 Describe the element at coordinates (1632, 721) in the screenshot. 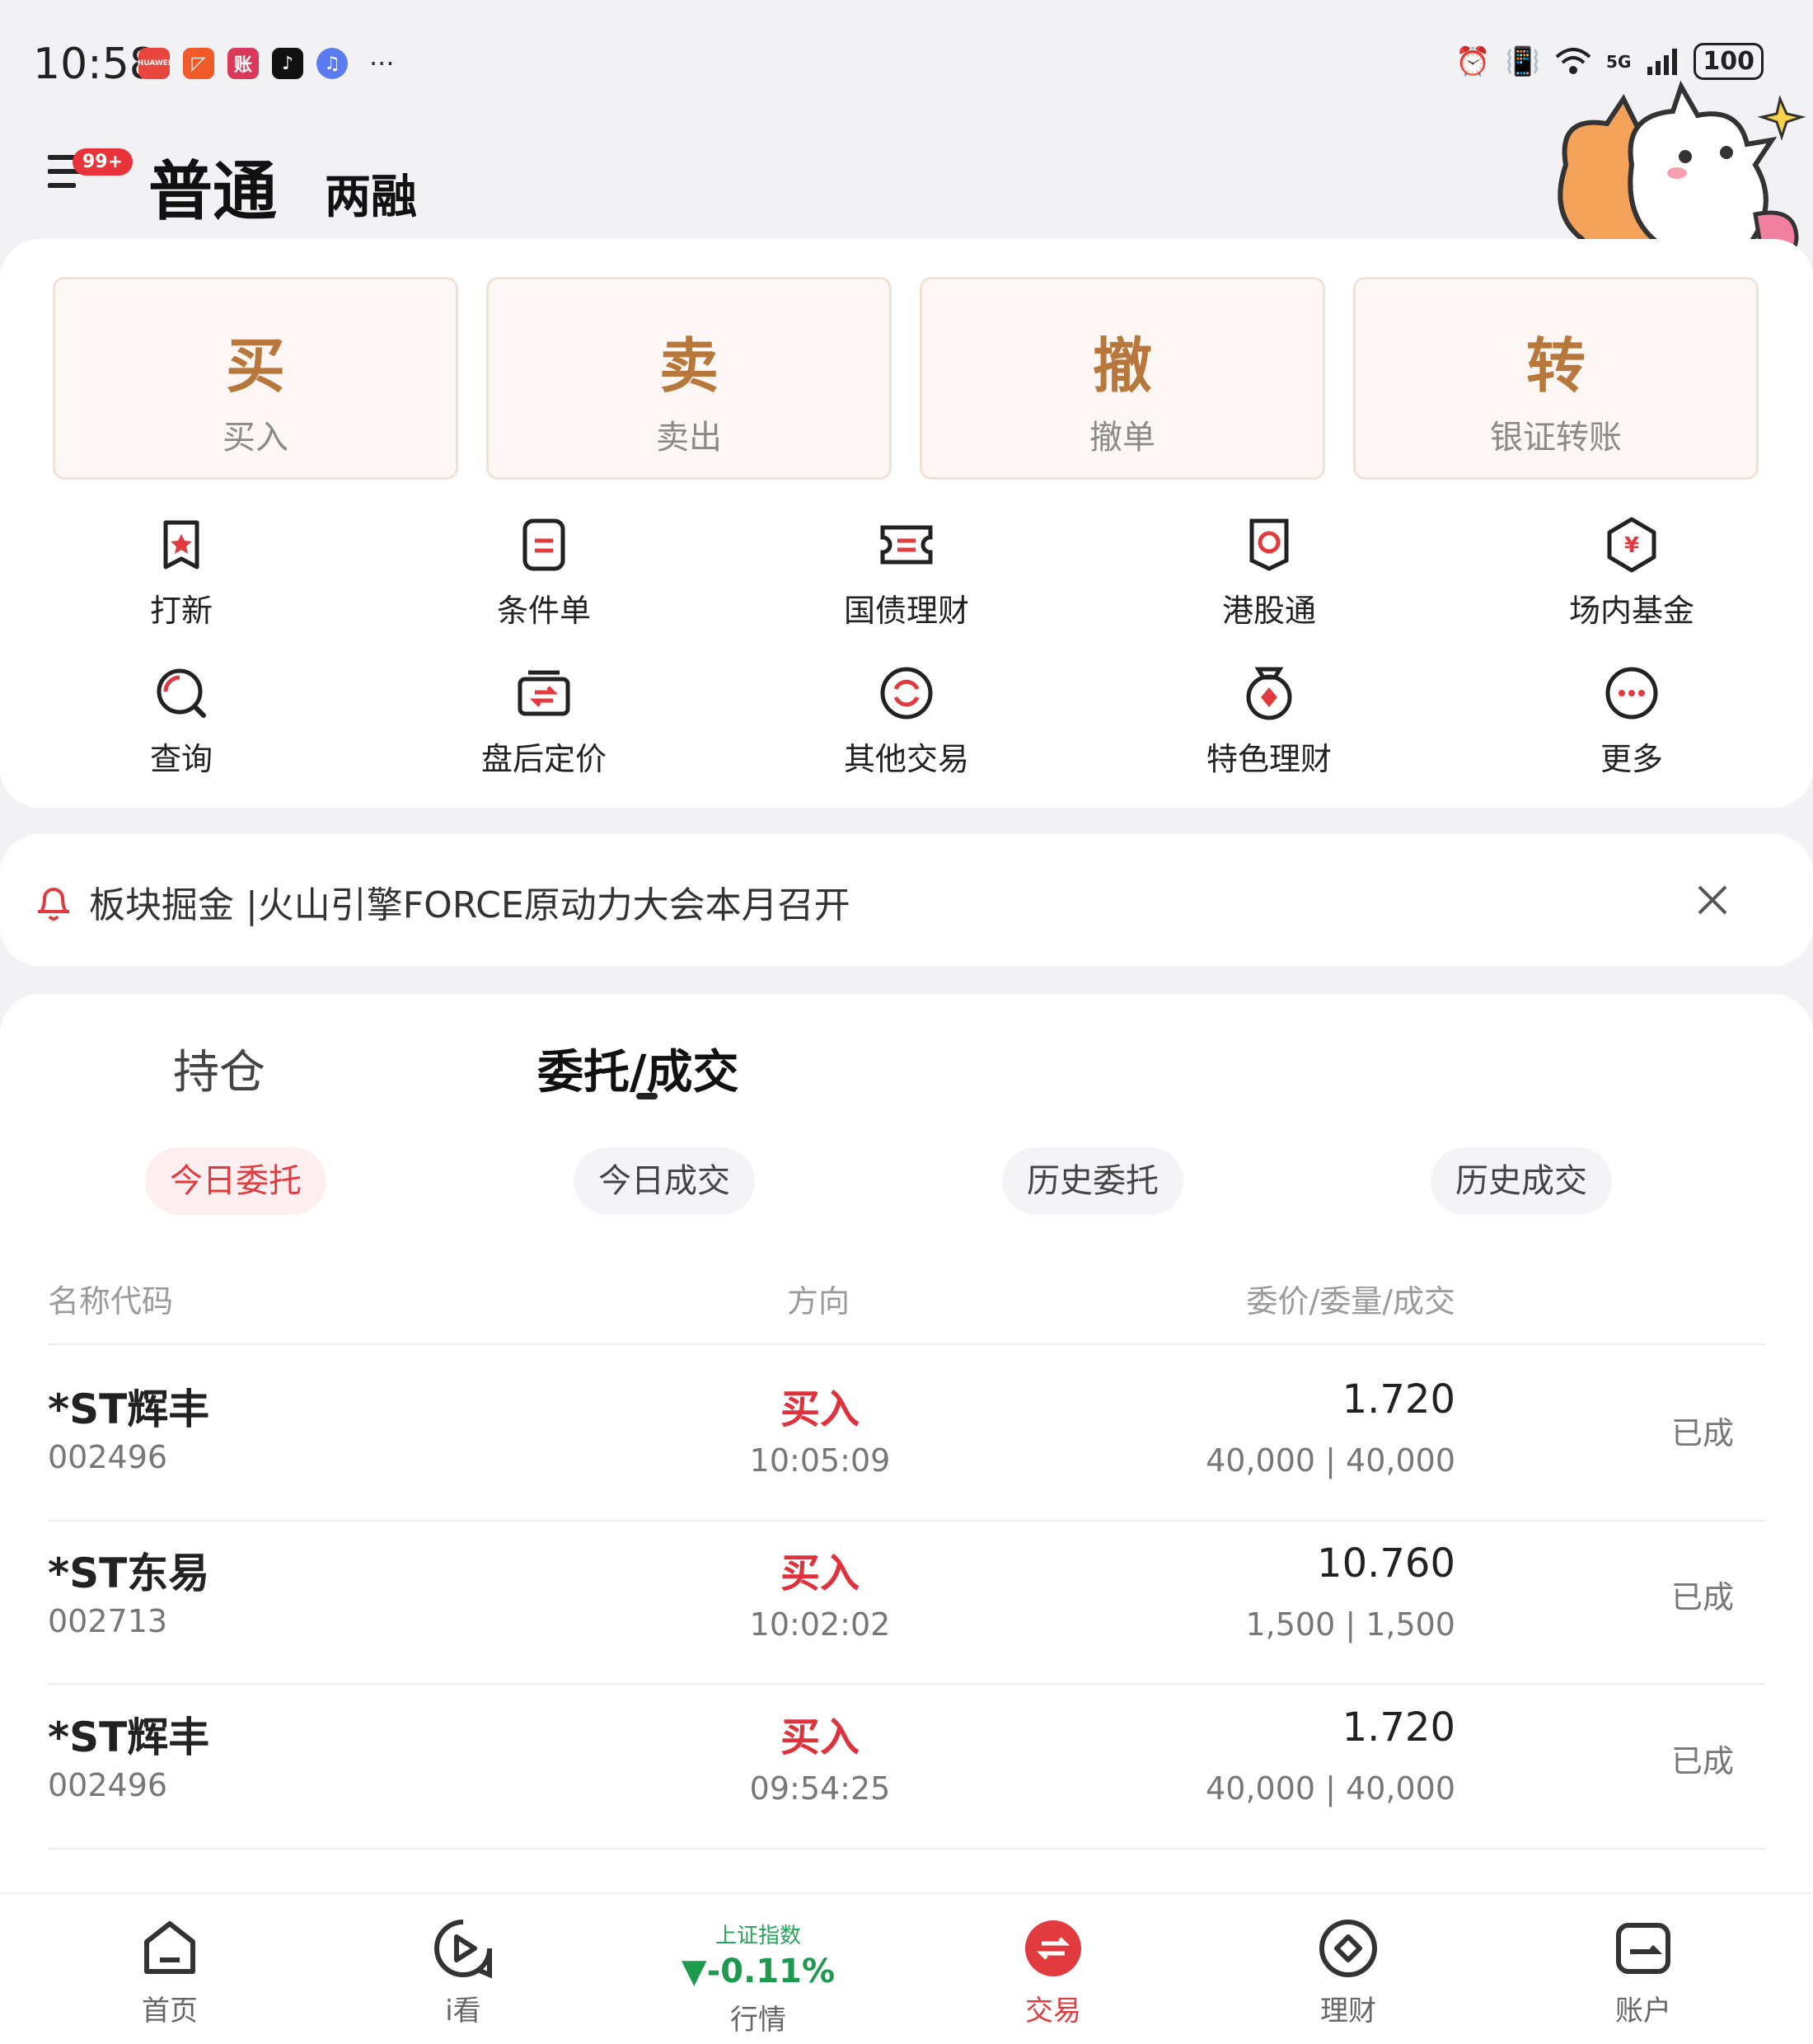

I see `grid-item-more: 更多` at that location.